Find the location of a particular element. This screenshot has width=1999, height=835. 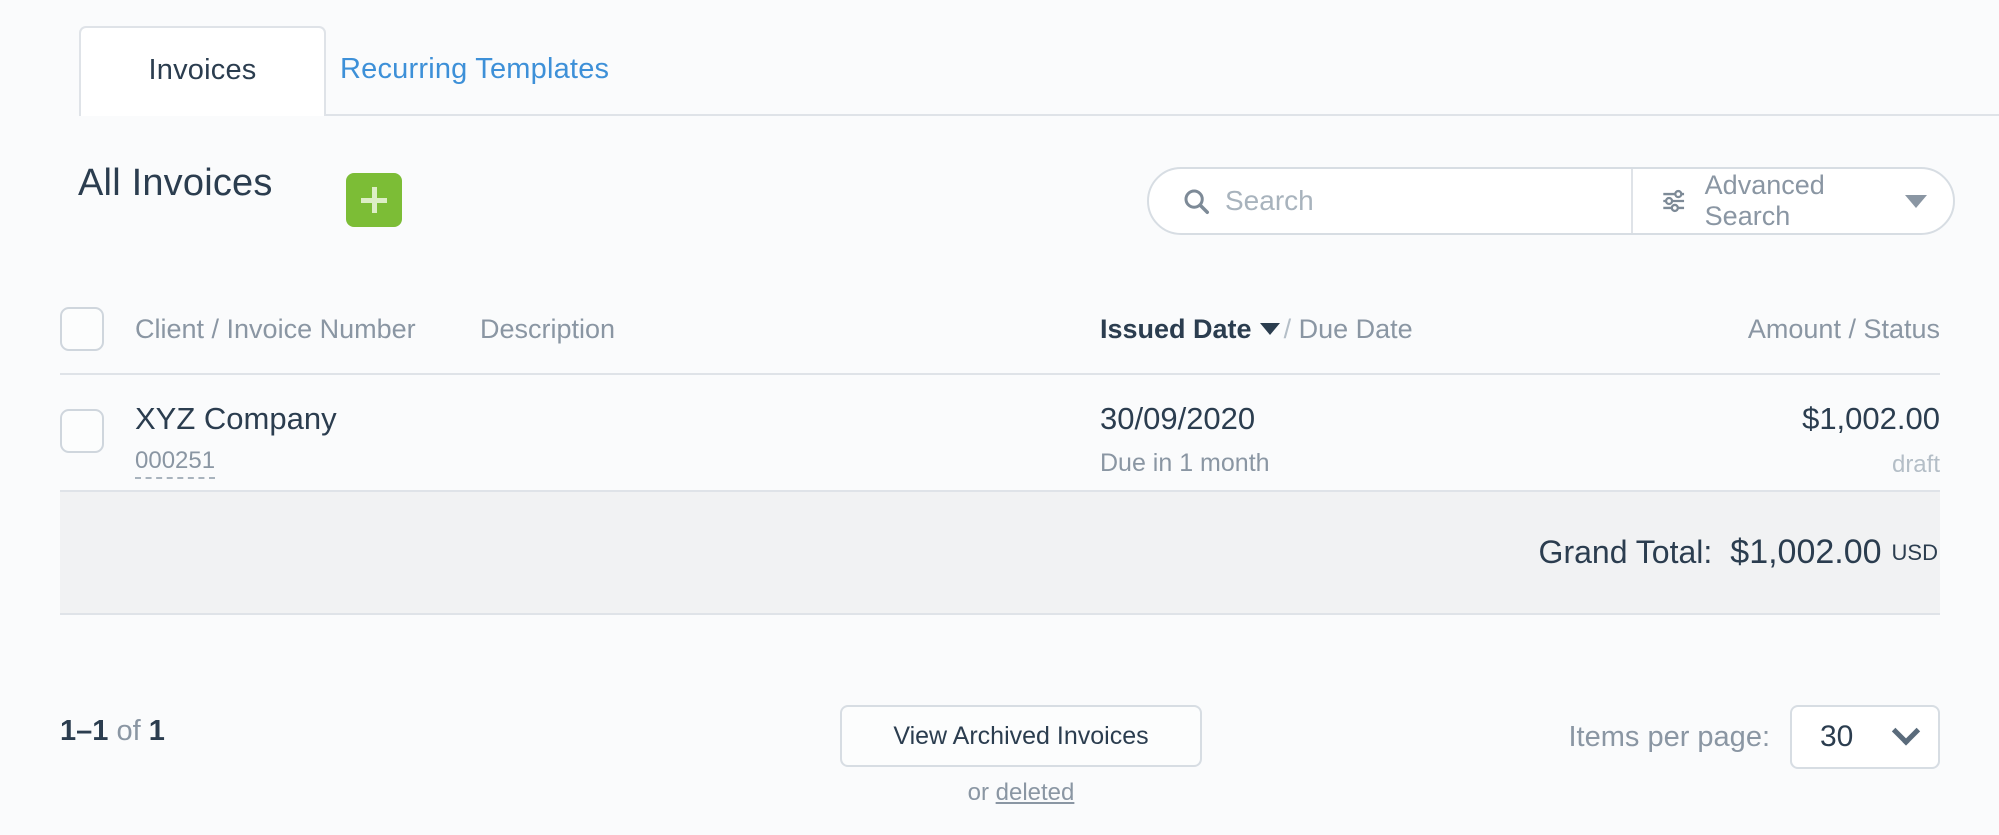

column-header-issued-date: Issued Date is located at coordinates (1176, 329).